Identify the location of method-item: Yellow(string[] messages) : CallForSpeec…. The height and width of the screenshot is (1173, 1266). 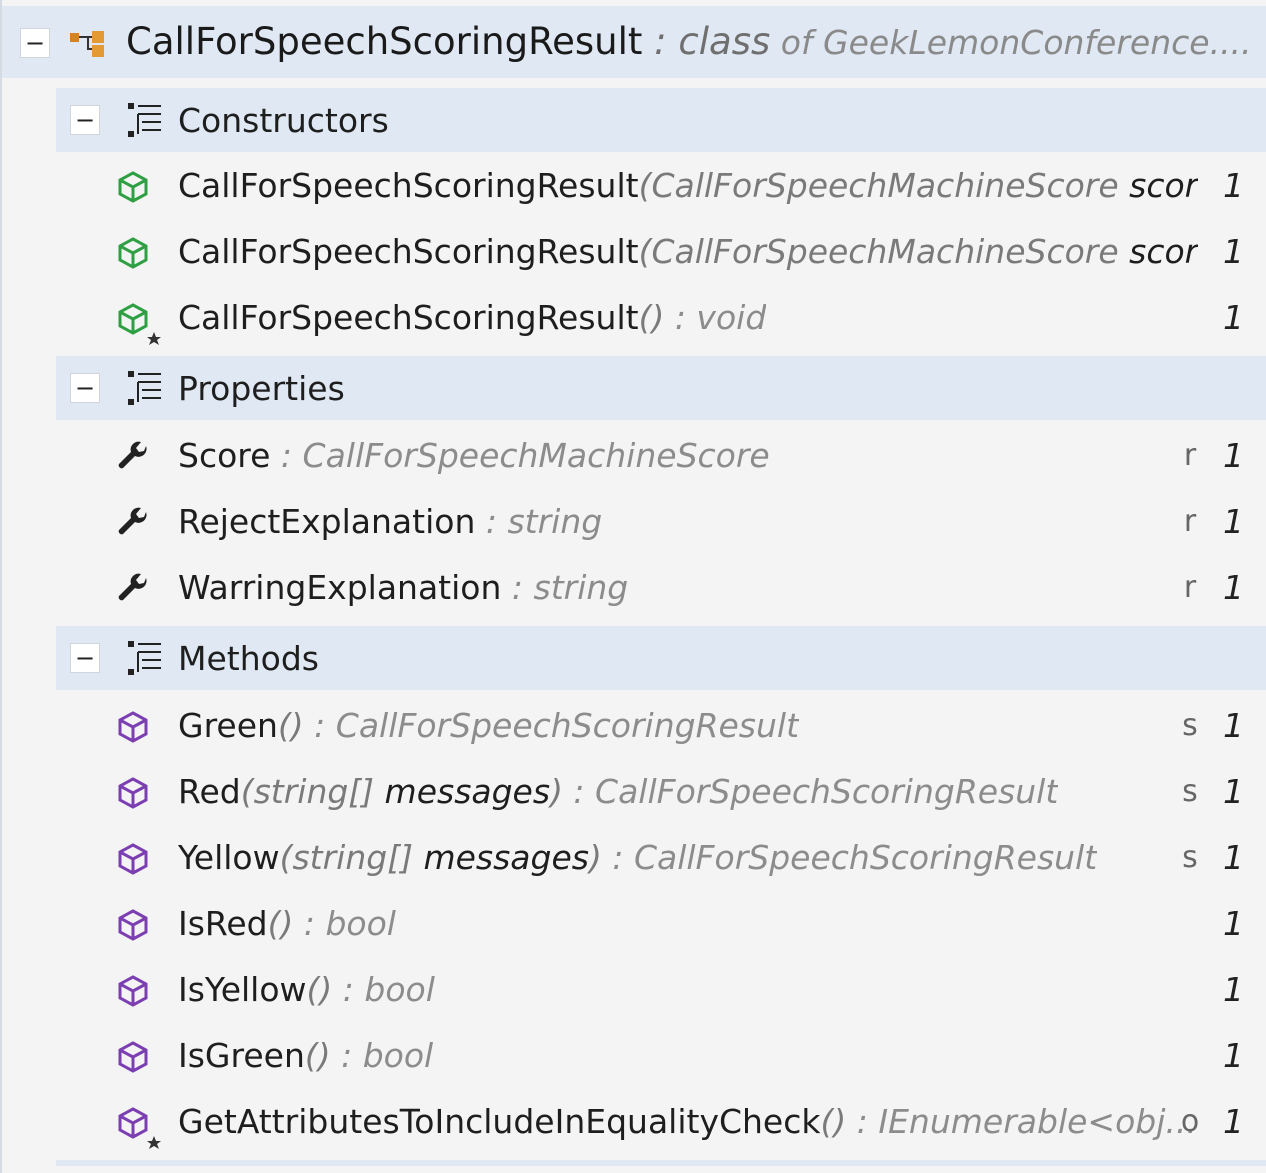
(661, 859).